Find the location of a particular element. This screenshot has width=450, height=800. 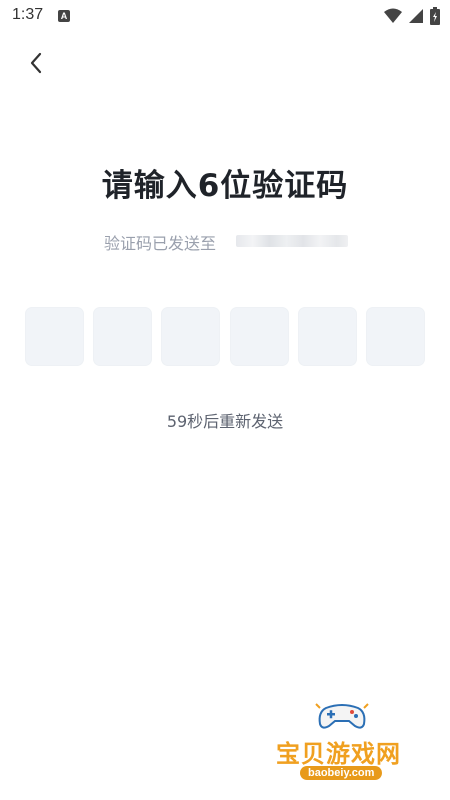

wifi-icon is located at coordinates (393, 15).